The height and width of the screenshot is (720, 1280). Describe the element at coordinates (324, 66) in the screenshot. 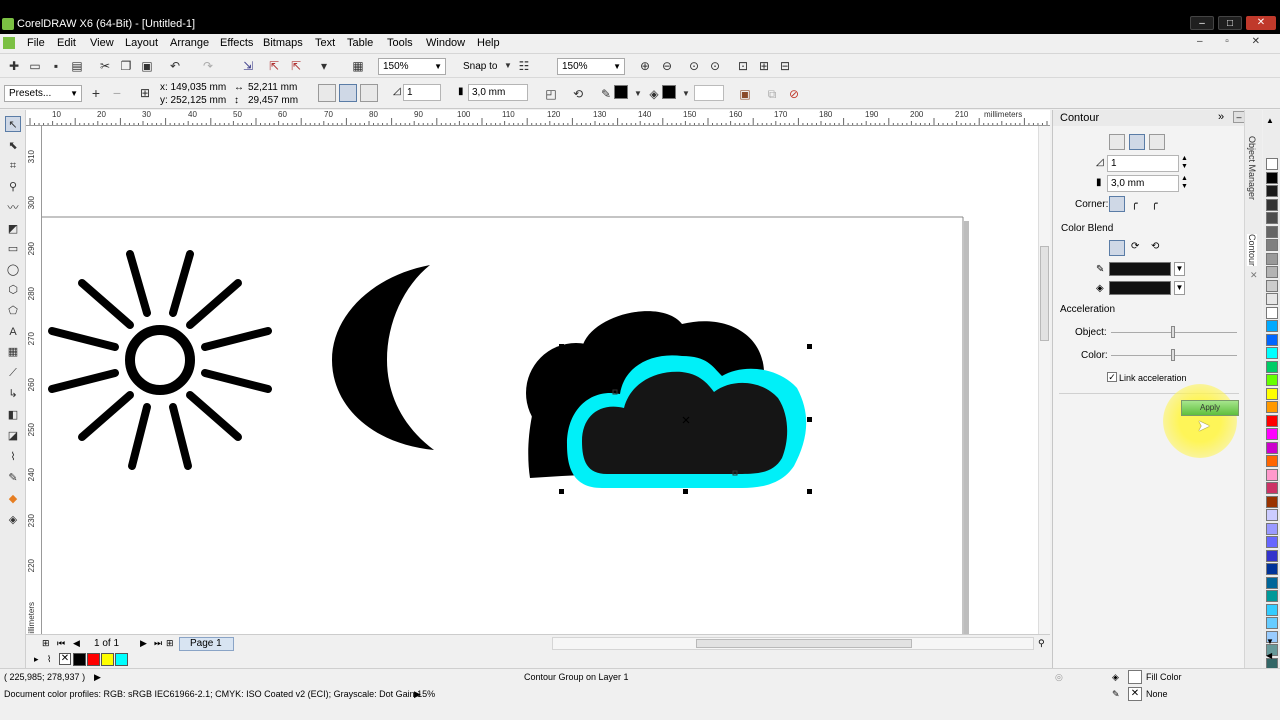

I see `application-launcher-icon: ▾` at that location.